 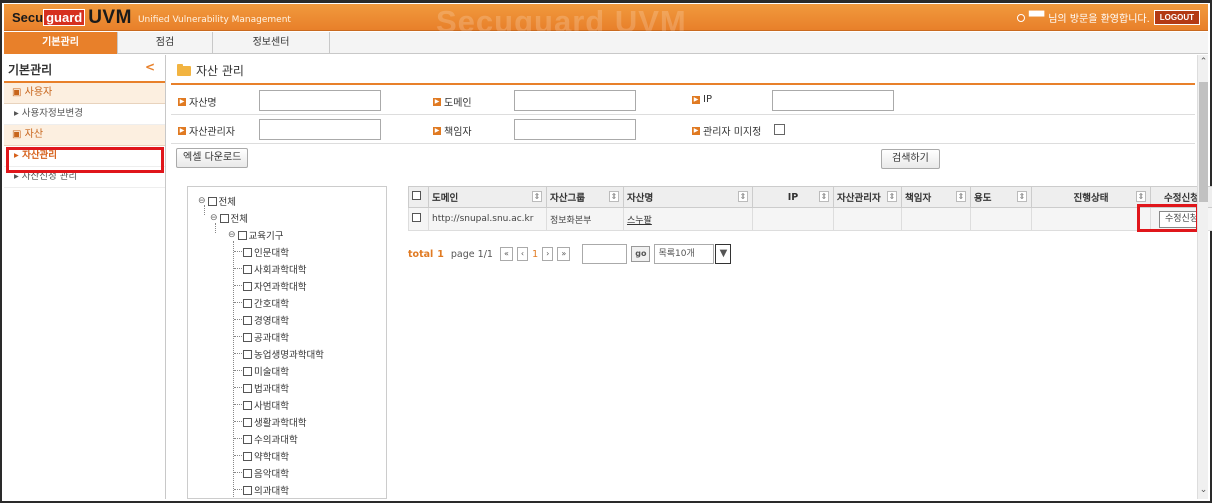 I want to click on asset-name-link: 스누팔, so click(x=639, y=221).